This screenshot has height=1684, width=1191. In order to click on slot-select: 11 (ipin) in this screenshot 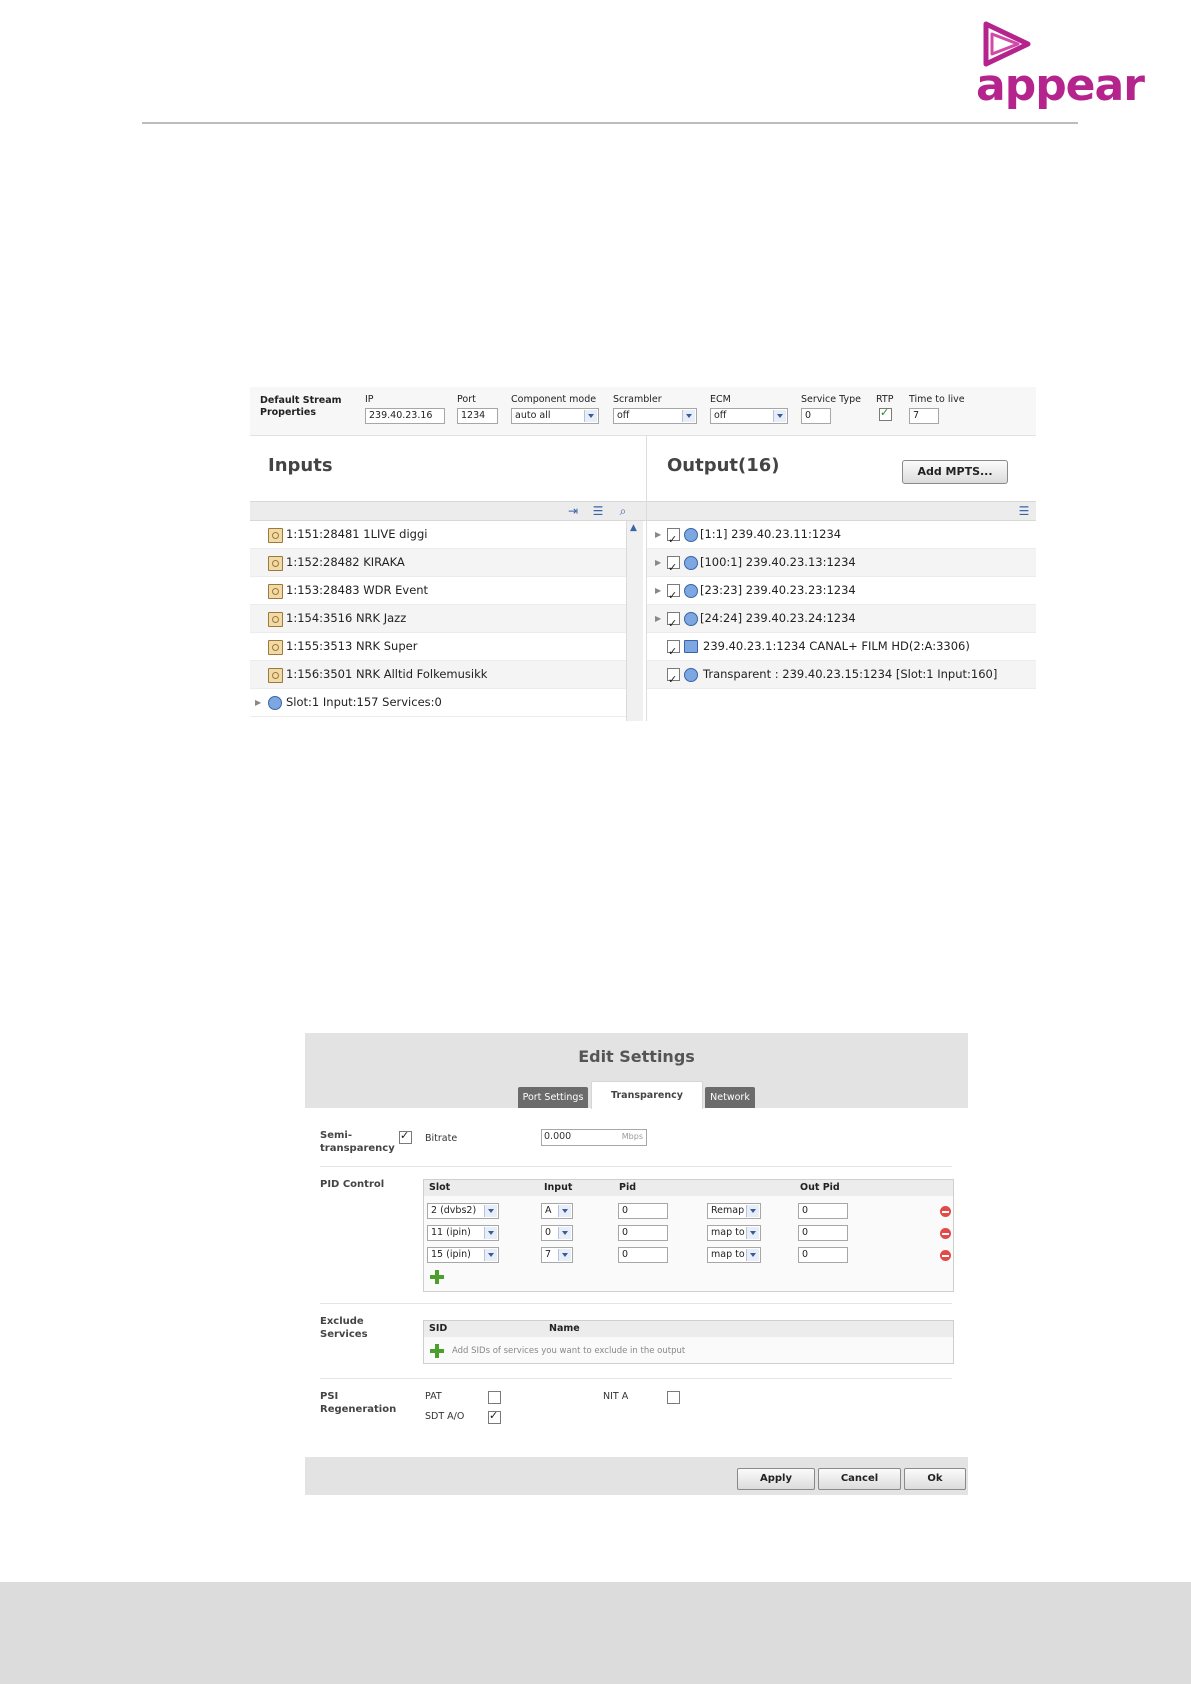, I will do `click(463, 1233)`.